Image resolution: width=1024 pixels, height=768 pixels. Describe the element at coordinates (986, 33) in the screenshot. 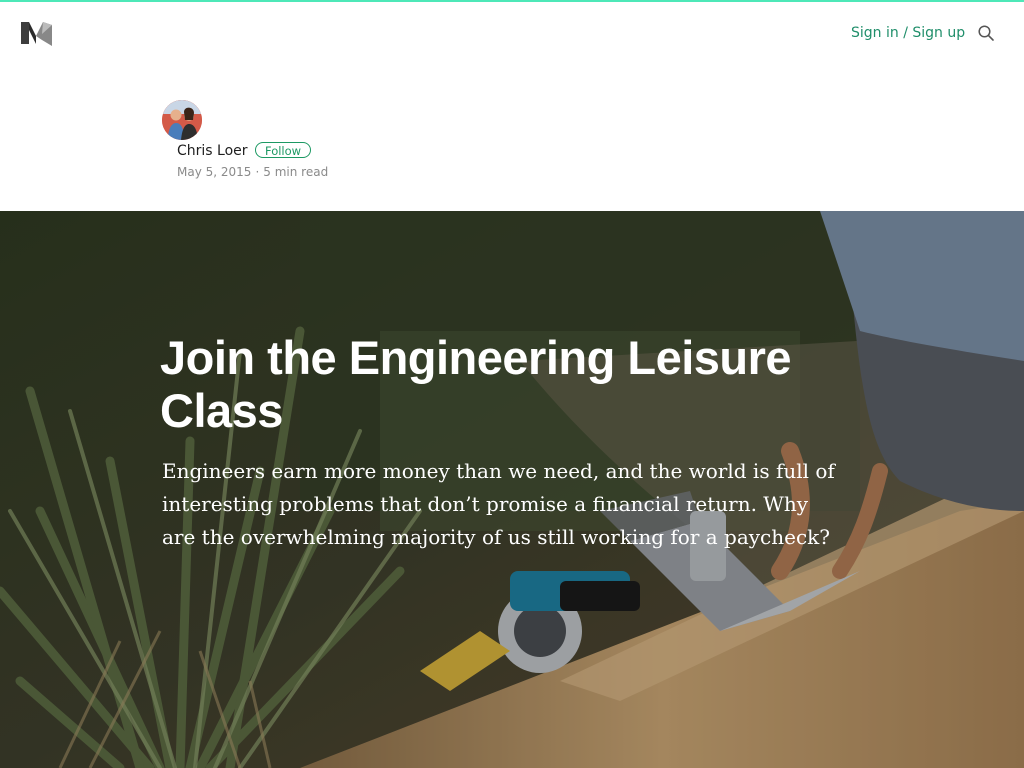

I see `search-icon` at that location.